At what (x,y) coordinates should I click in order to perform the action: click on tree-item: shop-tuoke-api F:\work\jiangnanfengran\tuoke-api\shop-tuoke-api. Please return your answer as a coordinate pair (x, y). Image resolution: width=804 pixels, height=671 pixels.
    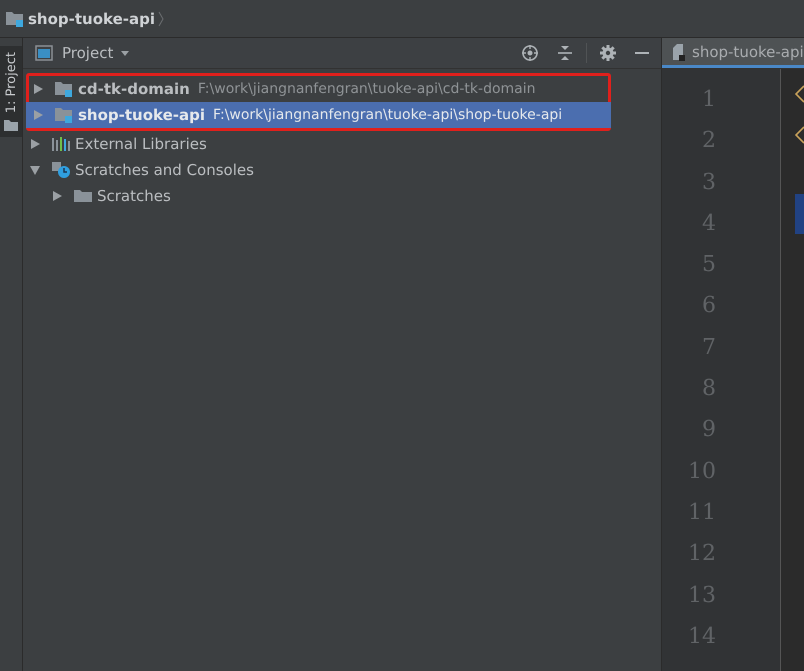
    Looking at the image, I should click on (318, 115).